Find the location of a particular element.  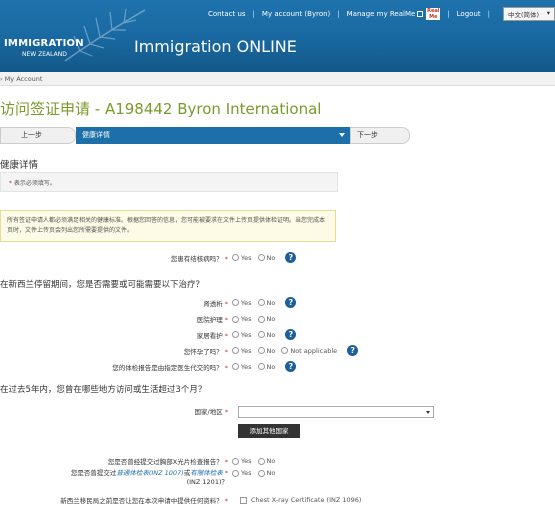

breadcrumb: › My Account is located at coordinates (21, 79).